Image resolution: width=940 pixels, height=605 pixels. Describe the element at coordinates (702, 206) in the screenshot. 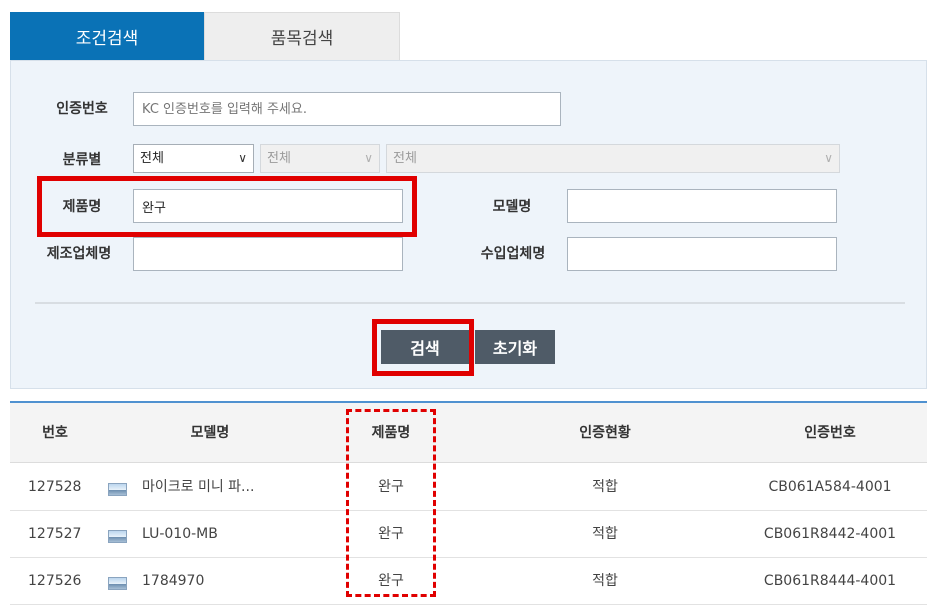

I see `model-name-input` at that location.